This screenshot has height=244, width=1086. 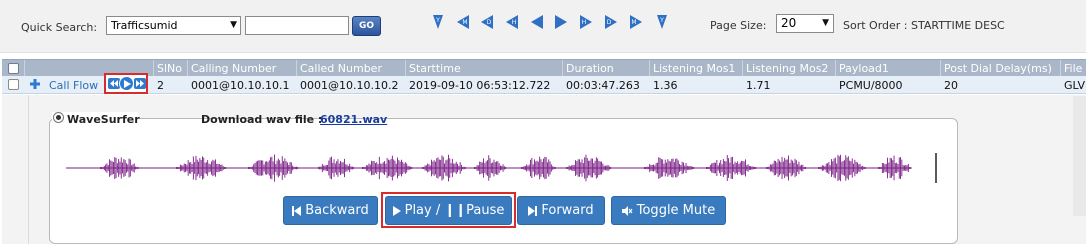 What do you see at coordinates (240, 85) in the screenshot?
I see `cell-calling-number: 0001@10.10.10.1` at bounding box center [240, 85].